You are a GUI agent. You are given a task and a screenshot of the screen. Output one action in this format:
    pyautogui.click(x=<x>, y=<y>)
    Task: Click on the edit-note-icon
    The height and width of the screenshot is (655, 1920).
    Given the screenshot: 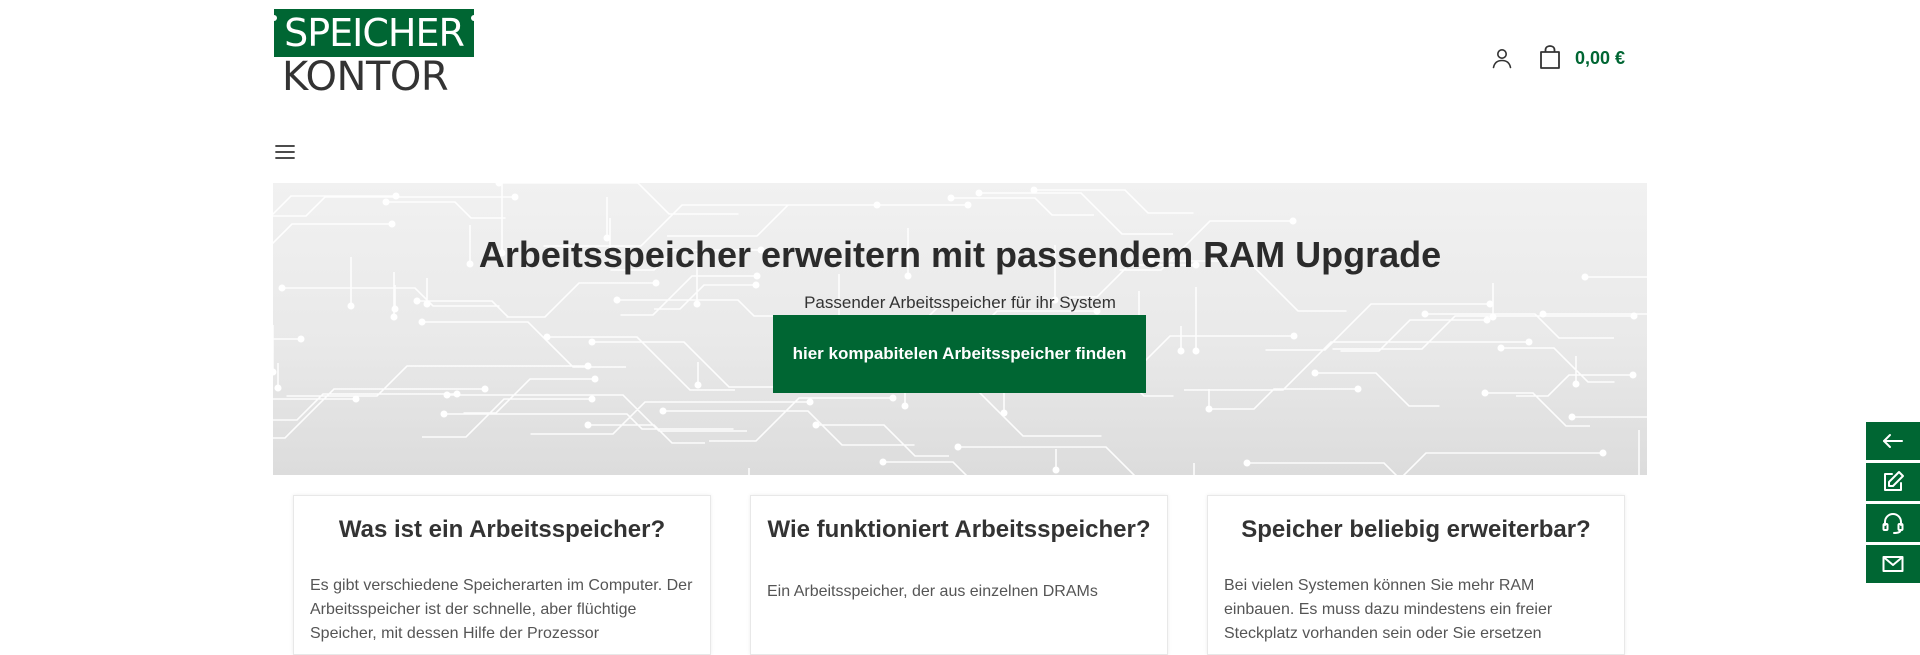 What is the action you would take?
    pyautogui.click(x=1894, y=481)
    